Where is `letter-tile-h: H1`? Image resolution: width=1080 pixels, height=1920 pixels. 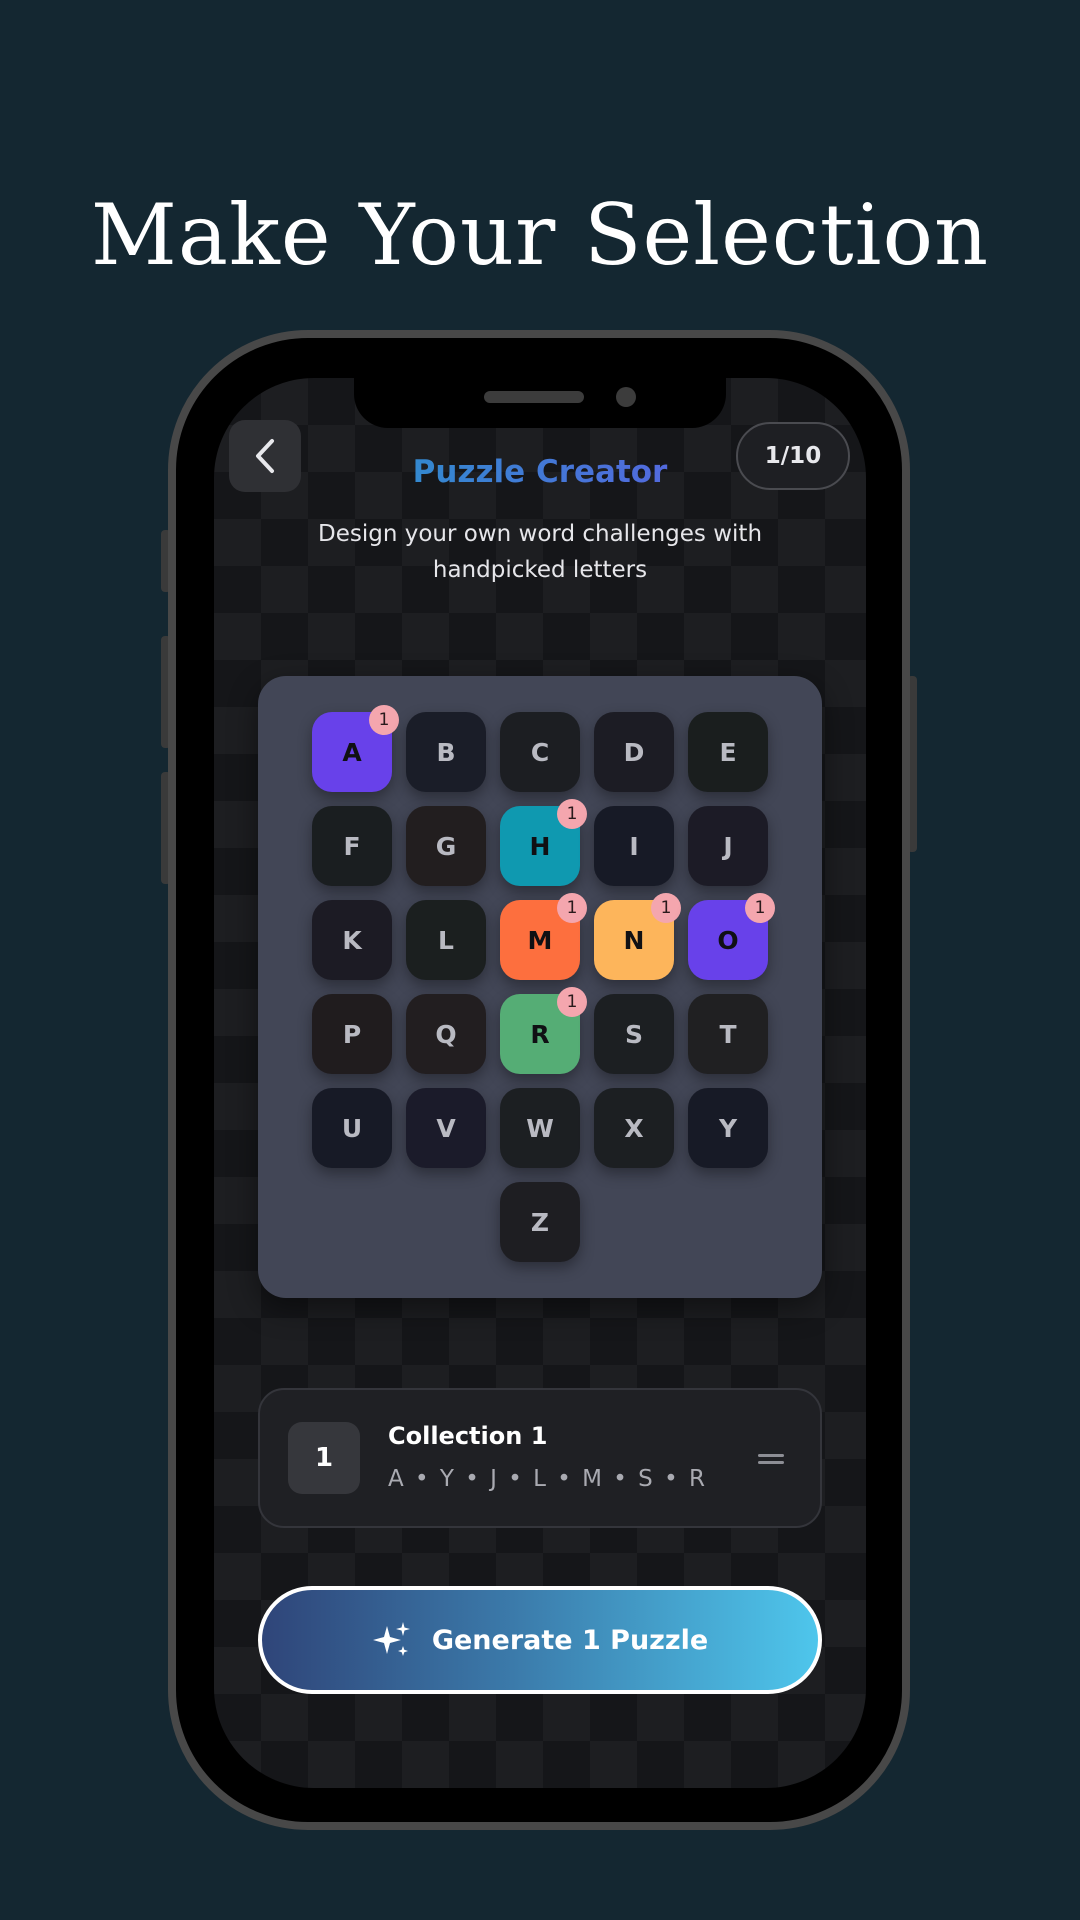 letter-tile-h: H1 is located at coordinates (543, 842).